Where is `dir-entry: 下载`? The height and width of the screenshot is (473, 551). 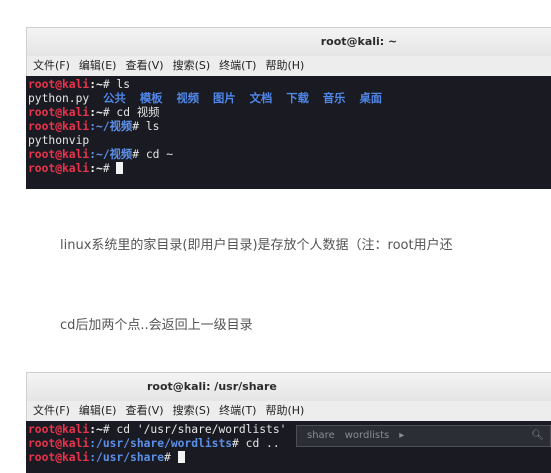
dir-entry: 下载 is located at coordinates (297, 98).